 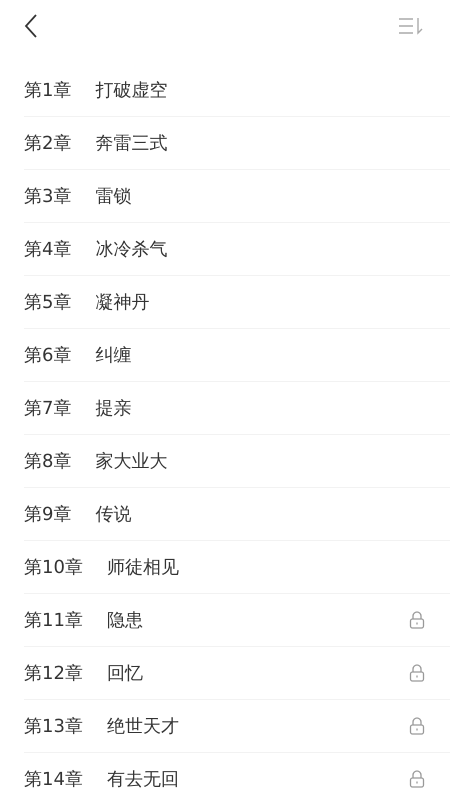 I want to click on chapter-title: 纠缠, so click(x=113, y=355).